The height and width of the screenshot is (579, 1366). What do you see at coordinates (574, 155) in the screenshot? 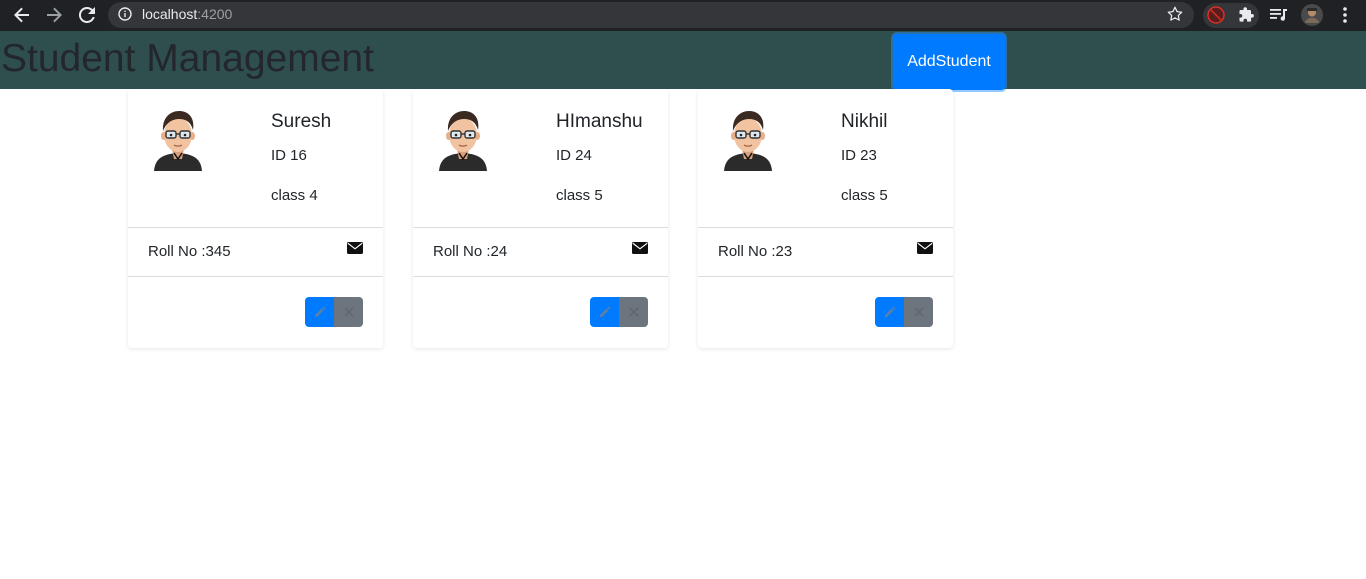
I see `student-id: ID 24` at bounding box center [574, 155].